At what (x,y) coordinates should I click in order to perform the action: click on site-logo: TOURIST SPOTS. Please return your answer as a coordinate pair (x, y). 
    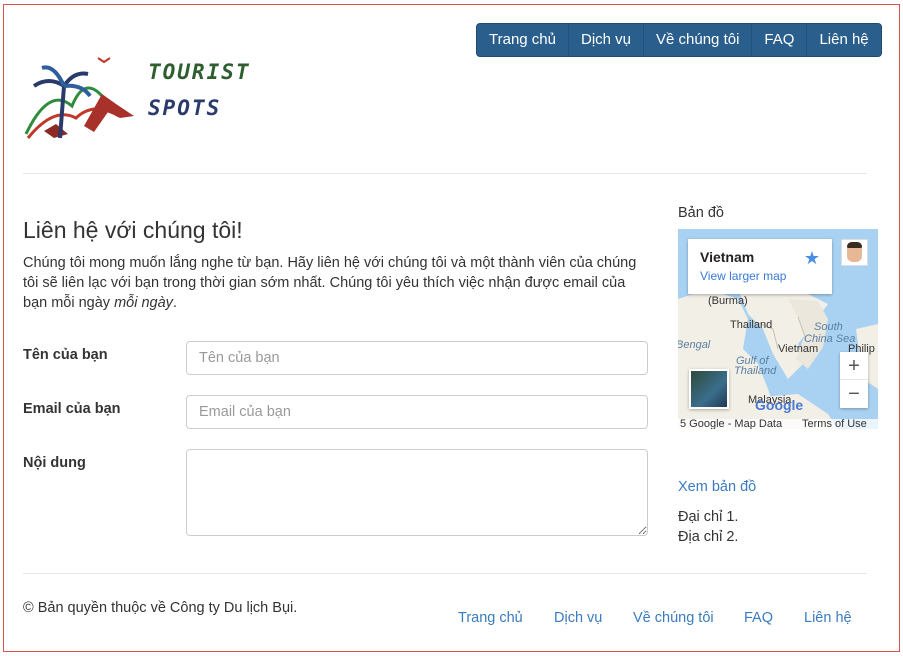
    Looking at the image, I should click on (136, 96).